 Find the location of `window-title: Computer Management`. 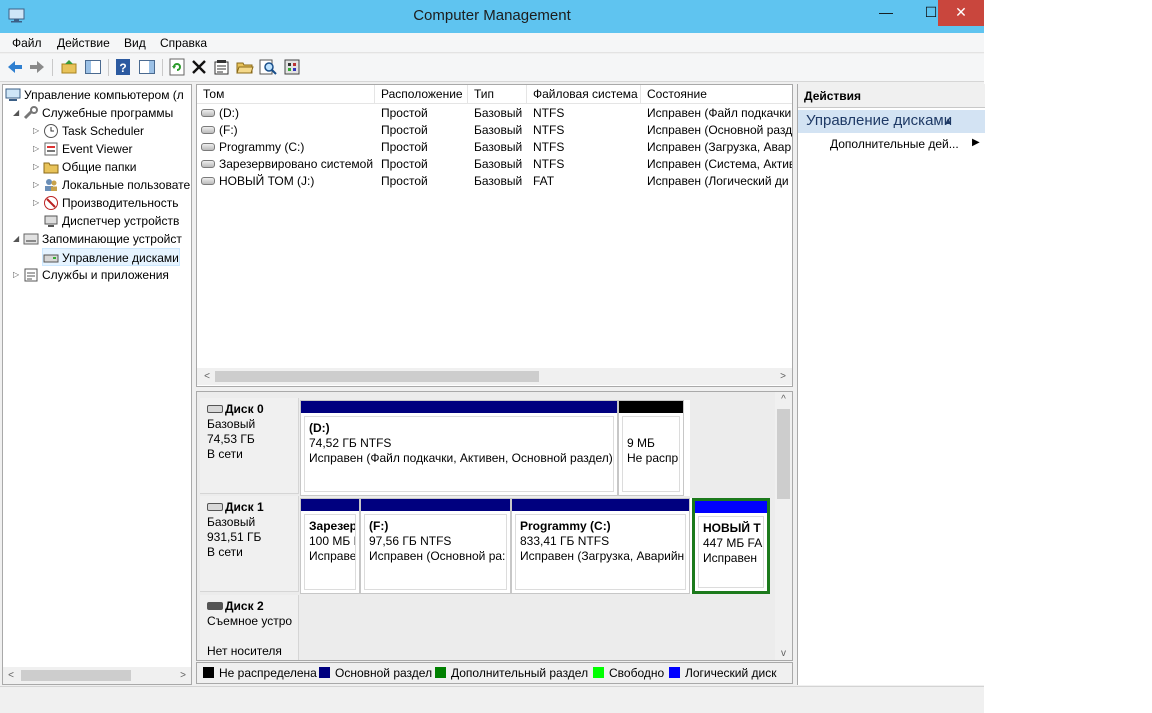

window-title: Computer Management is located at coordinates (492, 15).